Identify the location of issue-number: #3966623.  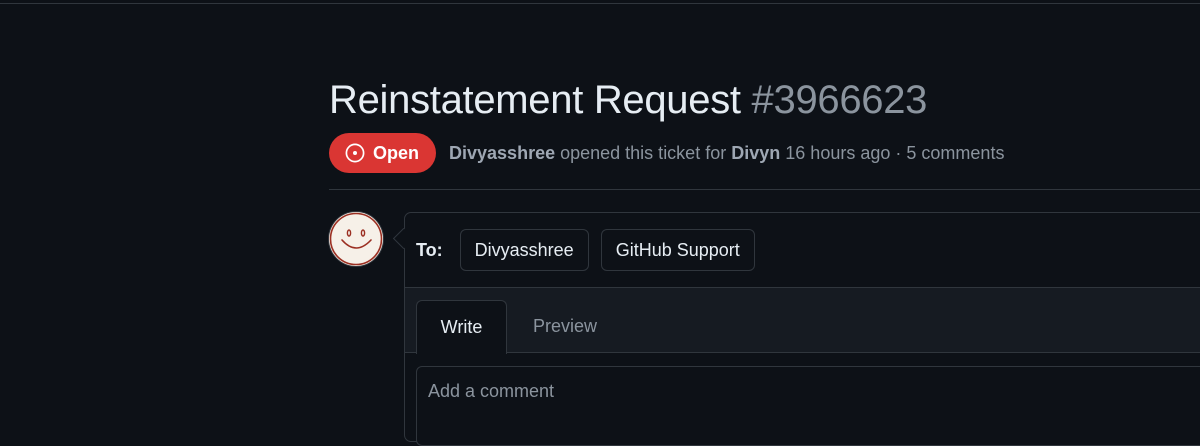
(839, 100).